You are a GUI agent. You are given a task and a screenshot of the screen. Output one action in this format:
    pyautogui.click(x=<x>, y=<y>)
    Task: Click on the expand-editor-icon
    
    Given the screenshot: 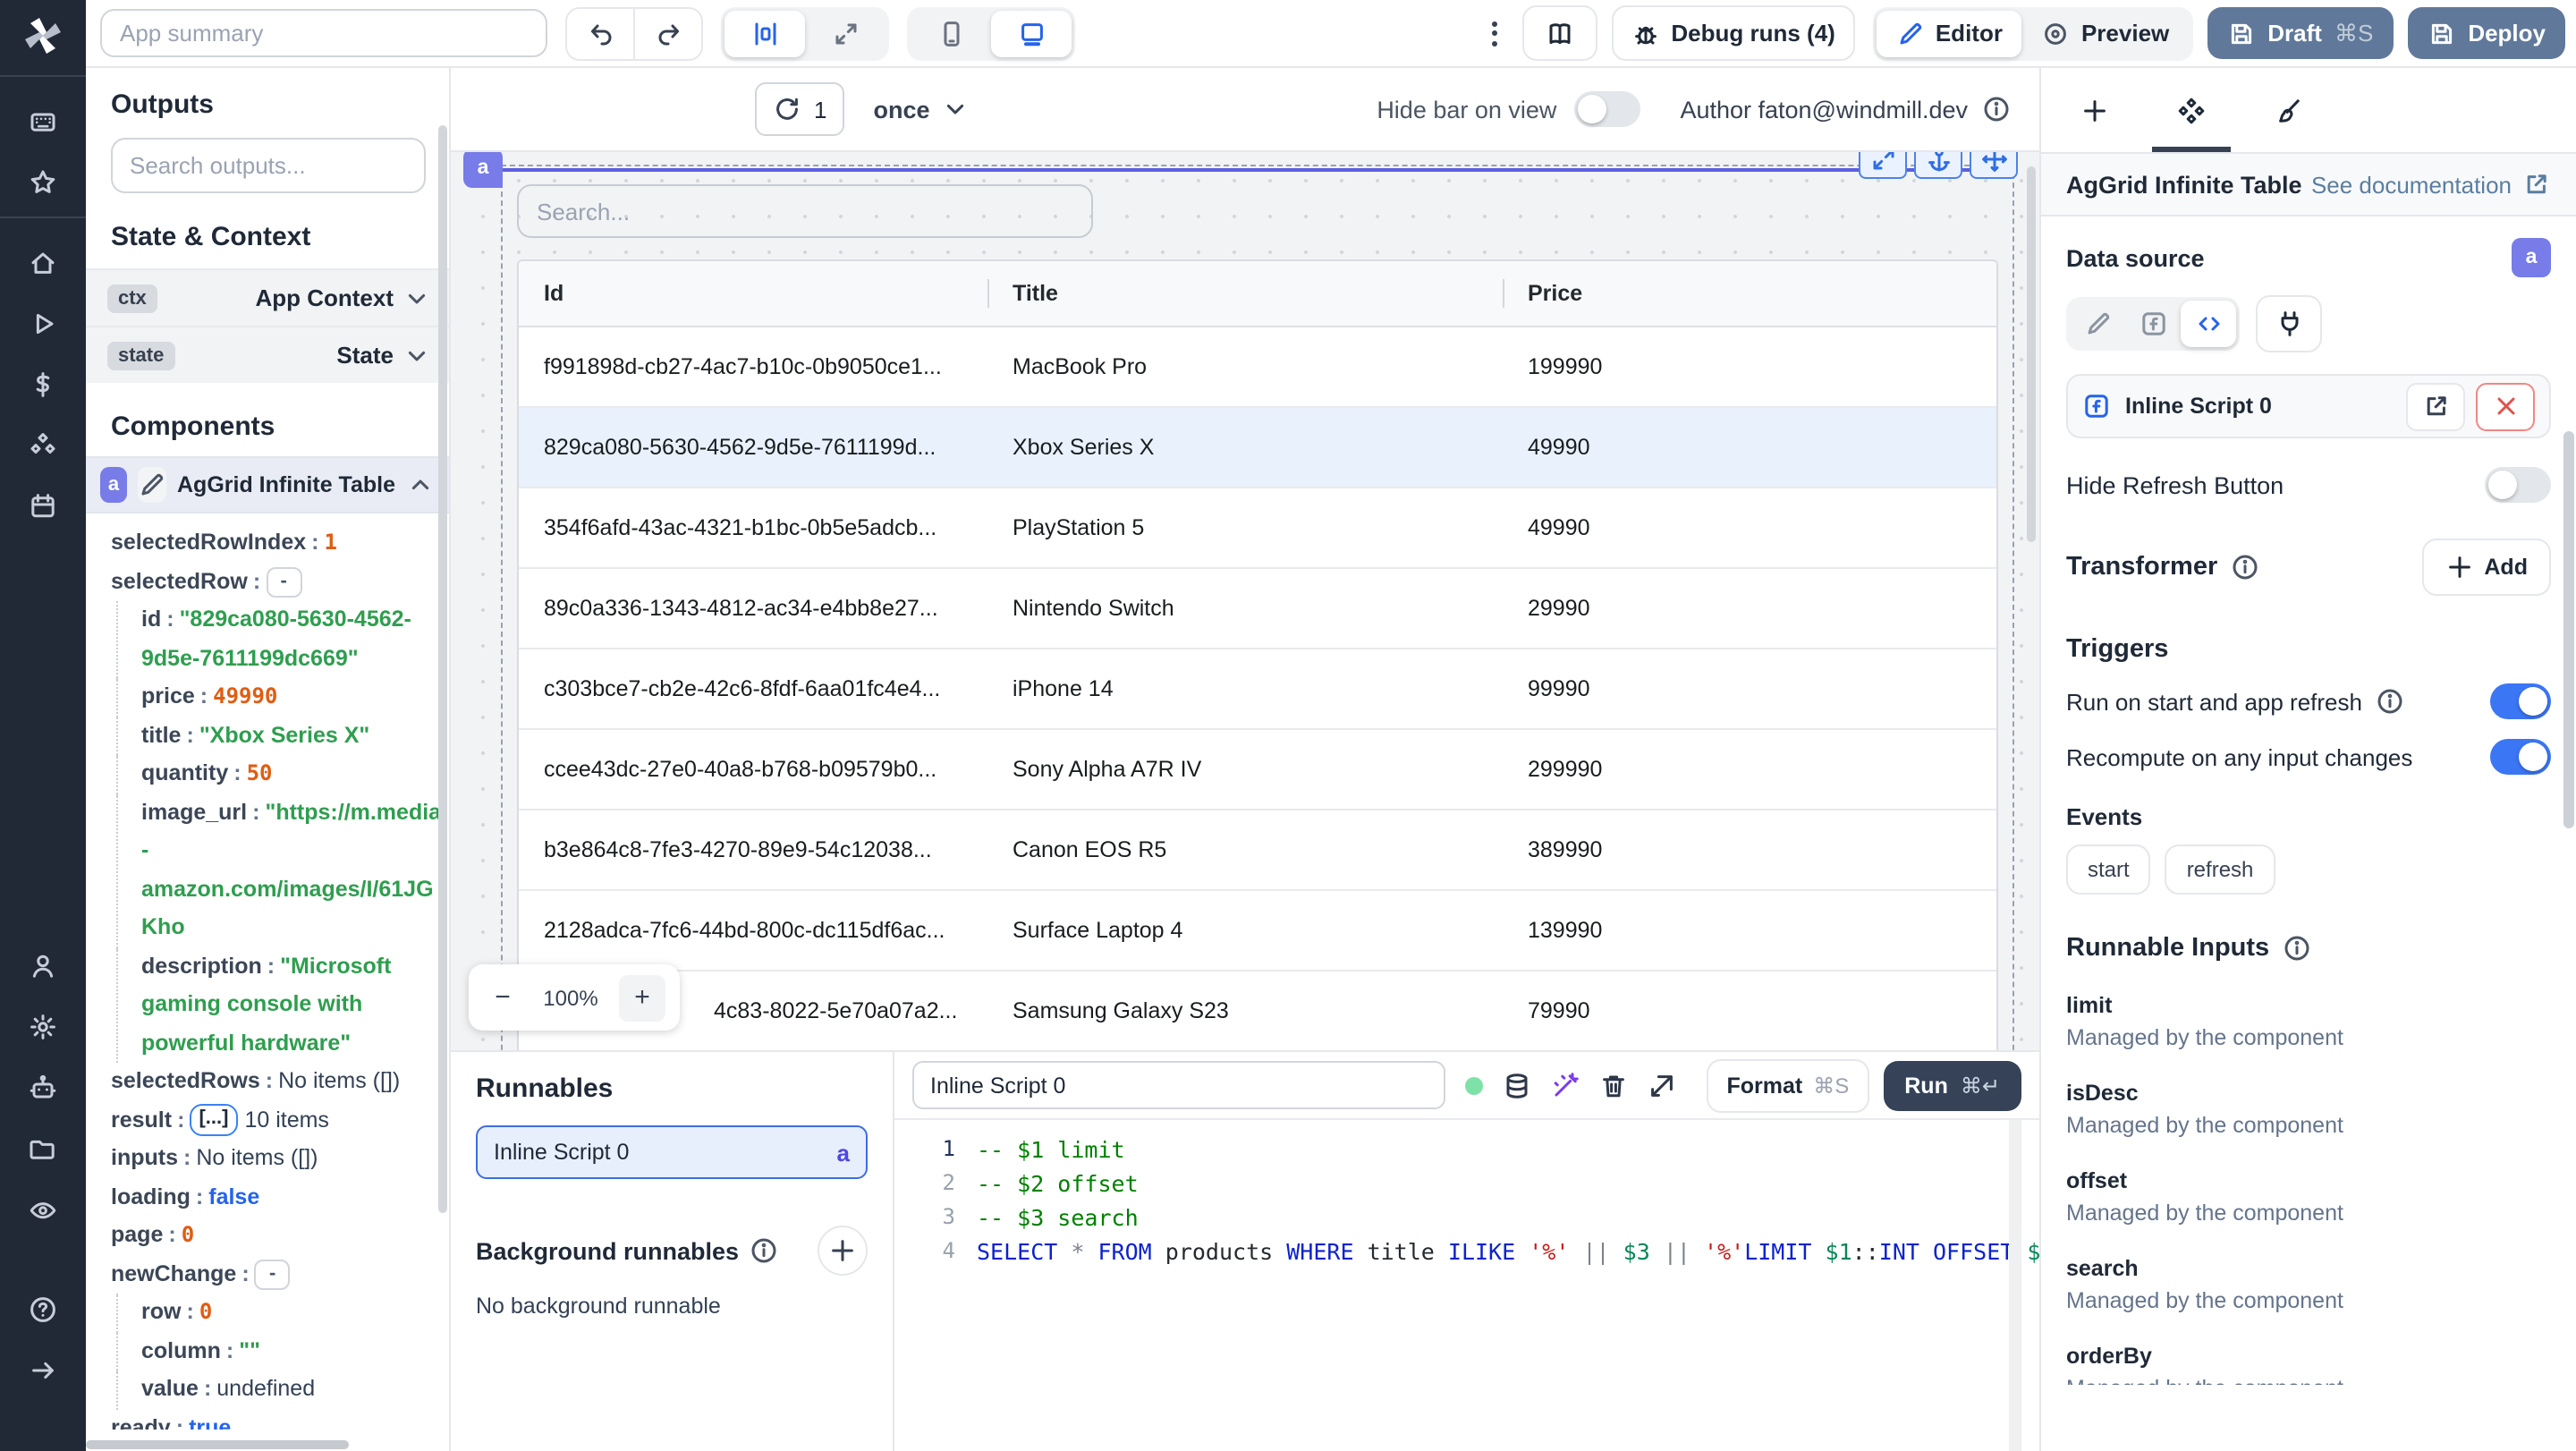 What is the action you would take?
    pyautogui.click(x=1662, y=1085)
    